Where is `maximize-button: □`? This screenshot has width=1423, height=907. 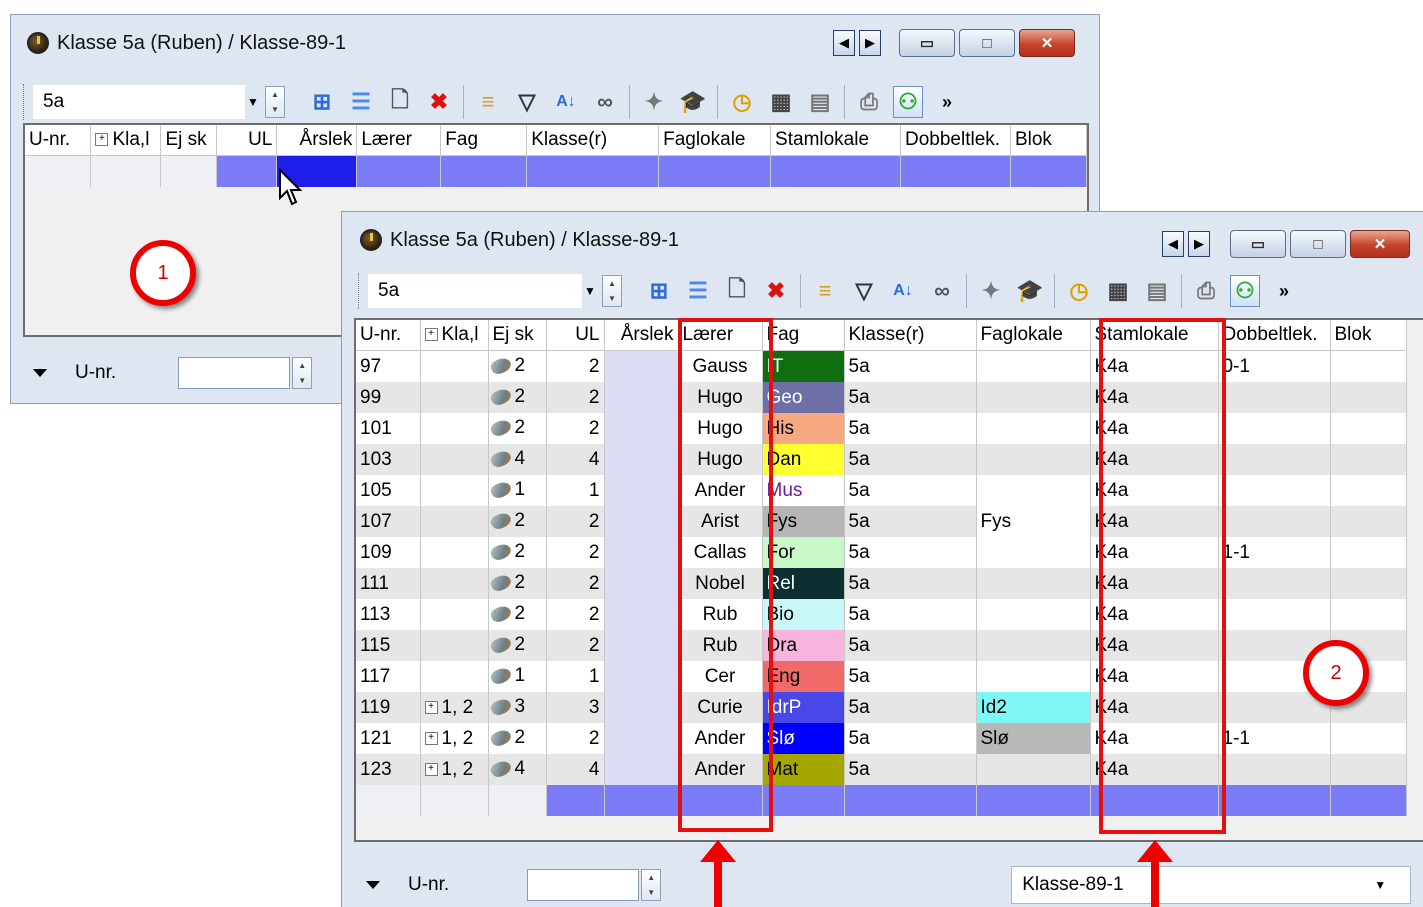 maximize-button: □ is located at coordinates (1318, 244).